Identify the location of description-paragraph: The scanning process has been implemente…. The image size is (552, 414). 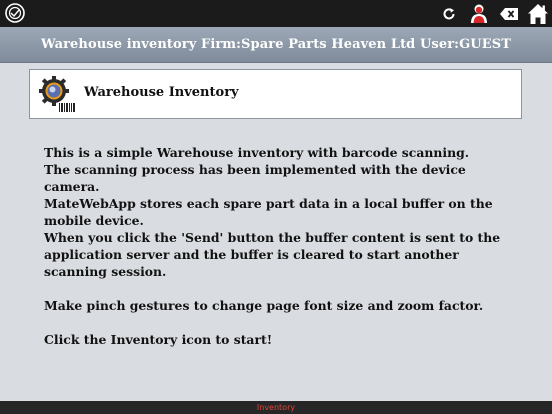
(255, 178).